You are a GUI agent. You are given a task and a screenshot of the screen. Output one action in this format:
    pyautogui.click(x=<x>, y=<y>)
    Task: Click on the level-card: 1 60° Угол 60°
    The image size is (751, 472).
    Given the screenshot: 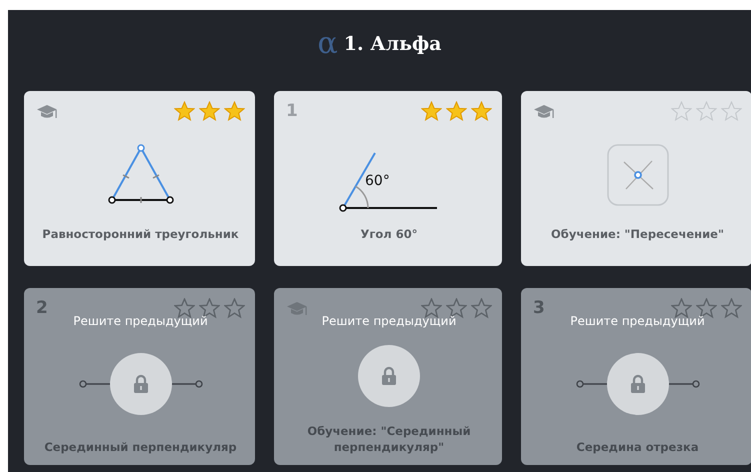 What is the action you would take?
    pyautogui.click(x=388, y=178)
    